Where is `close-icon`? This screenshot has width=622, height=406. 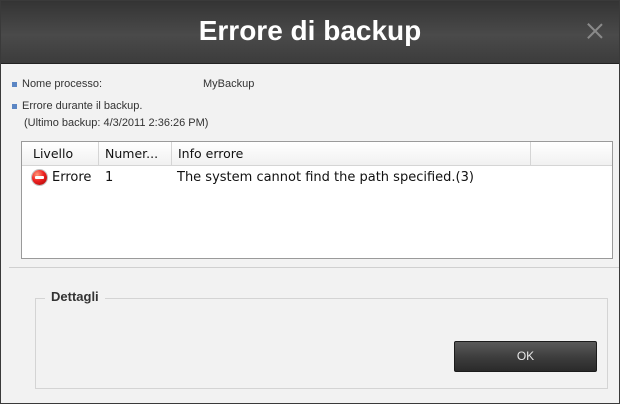
close-icon is located at coordinates (595, 31).